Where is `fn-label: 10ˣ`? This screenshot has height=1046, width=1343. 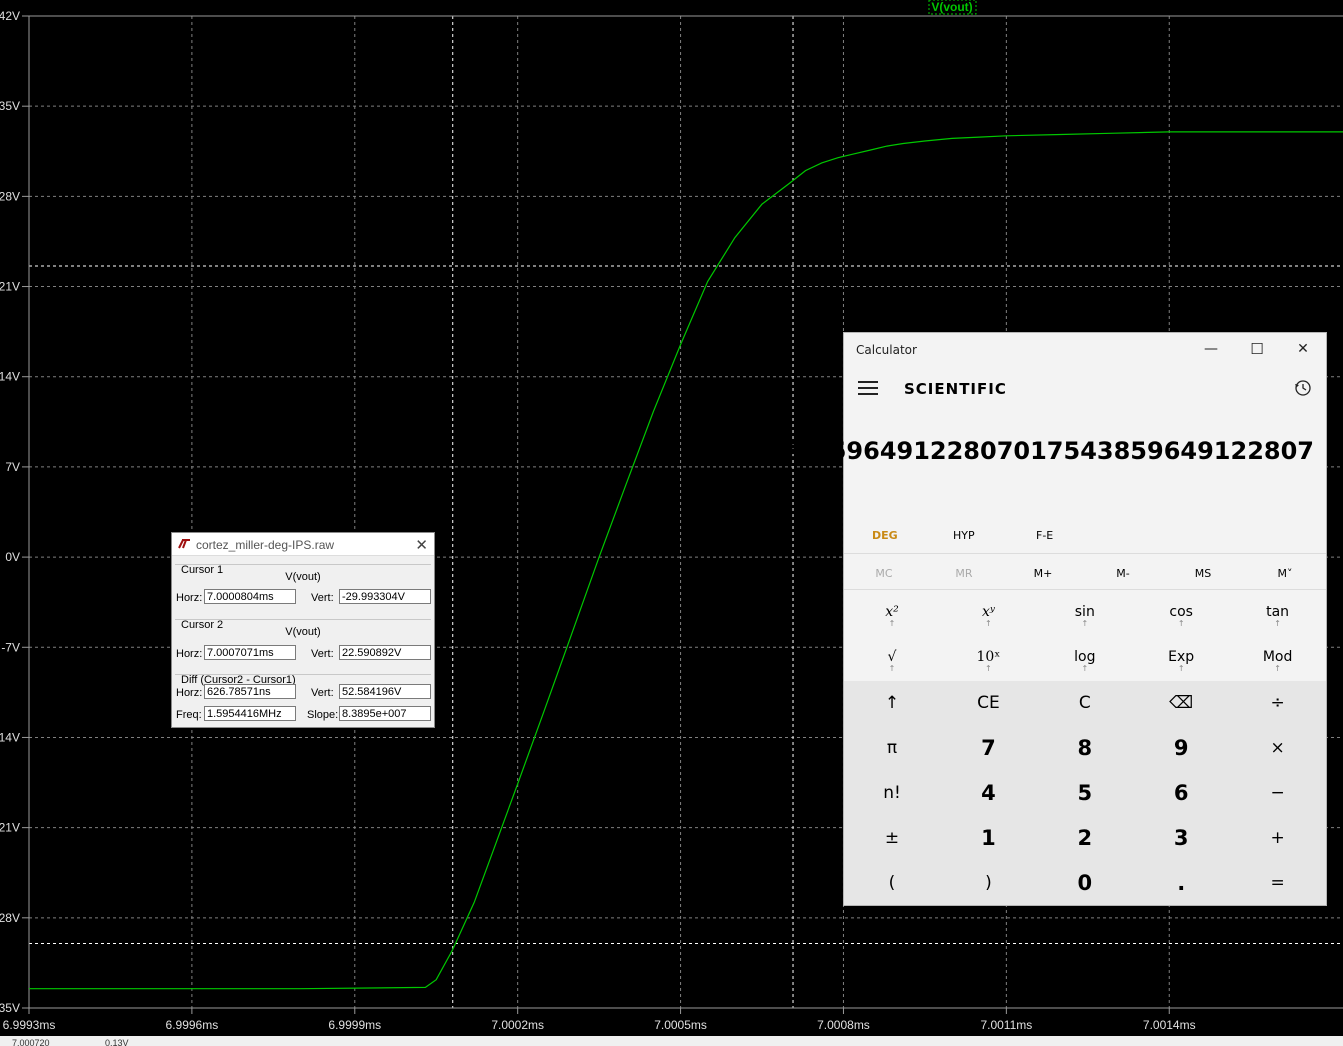
fn-label: 10ˣ is located at coordinates (988, 657).